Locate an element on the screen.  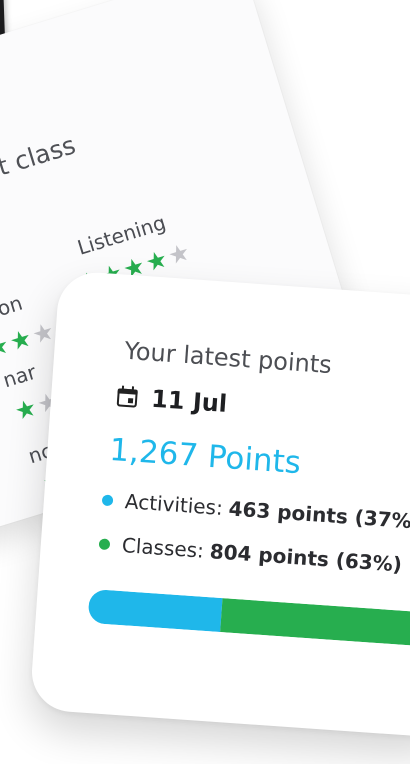
latest-points-heading: Your latest points is located at coordinates (228, 358).